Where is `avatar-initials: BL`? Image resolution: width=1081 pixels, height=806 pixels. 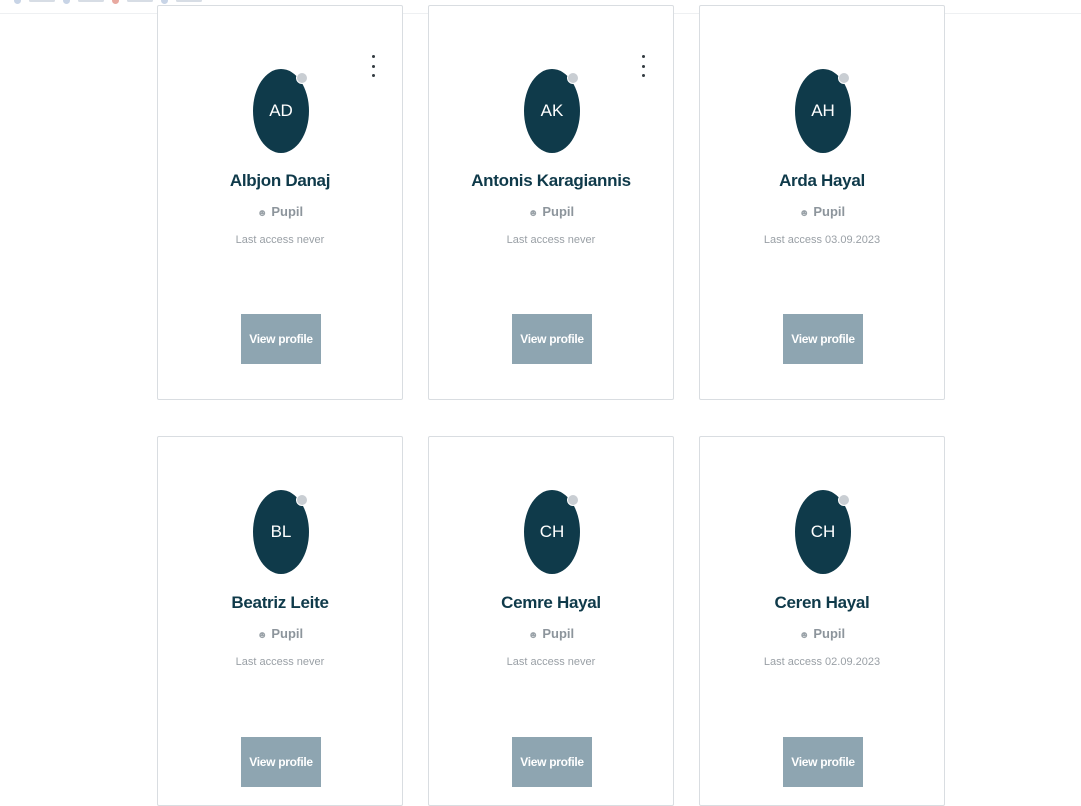 avatar-initials: BL is located at coordinates (281, 531).